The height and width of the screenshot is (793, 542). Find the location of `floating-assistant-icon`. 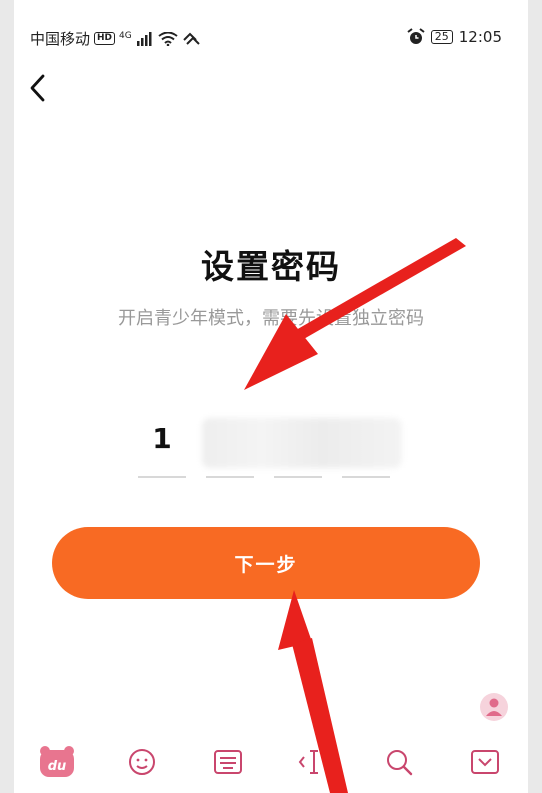

floating-assistant-icon is located at coordinates (494, 707).